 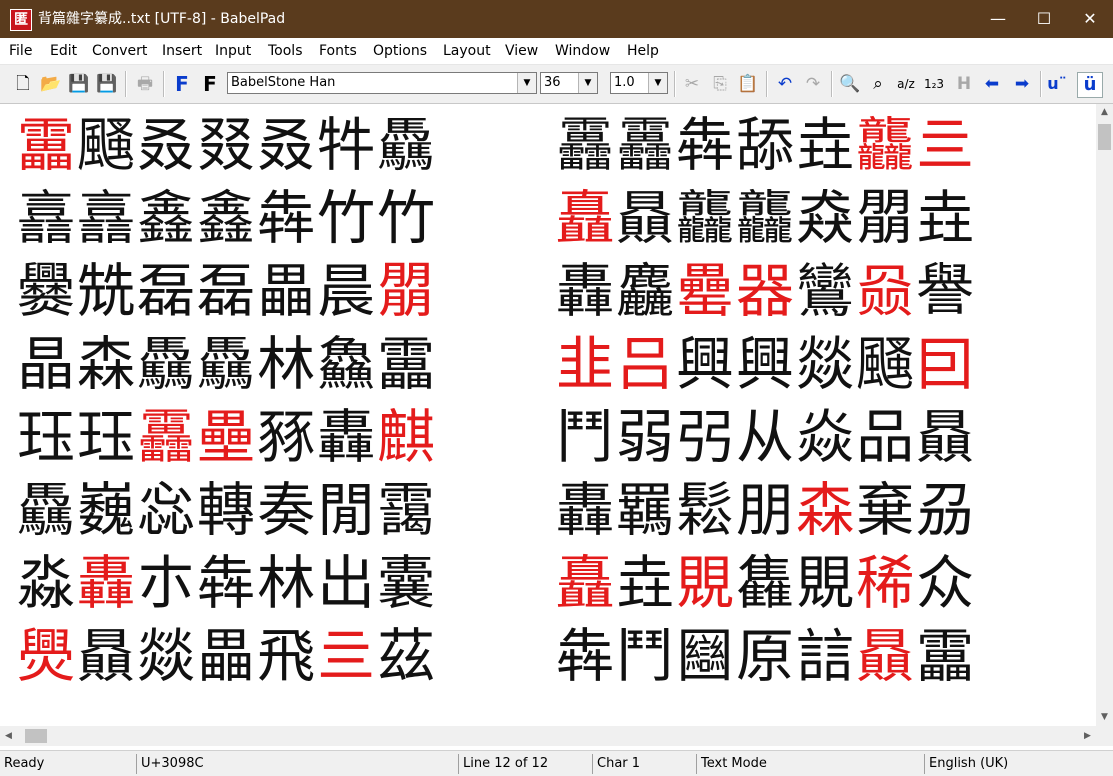 What do you see at coordinates (1041, 84) in the screenshot?
I see `toolbar-separator` at bounding box center [1041, 84].